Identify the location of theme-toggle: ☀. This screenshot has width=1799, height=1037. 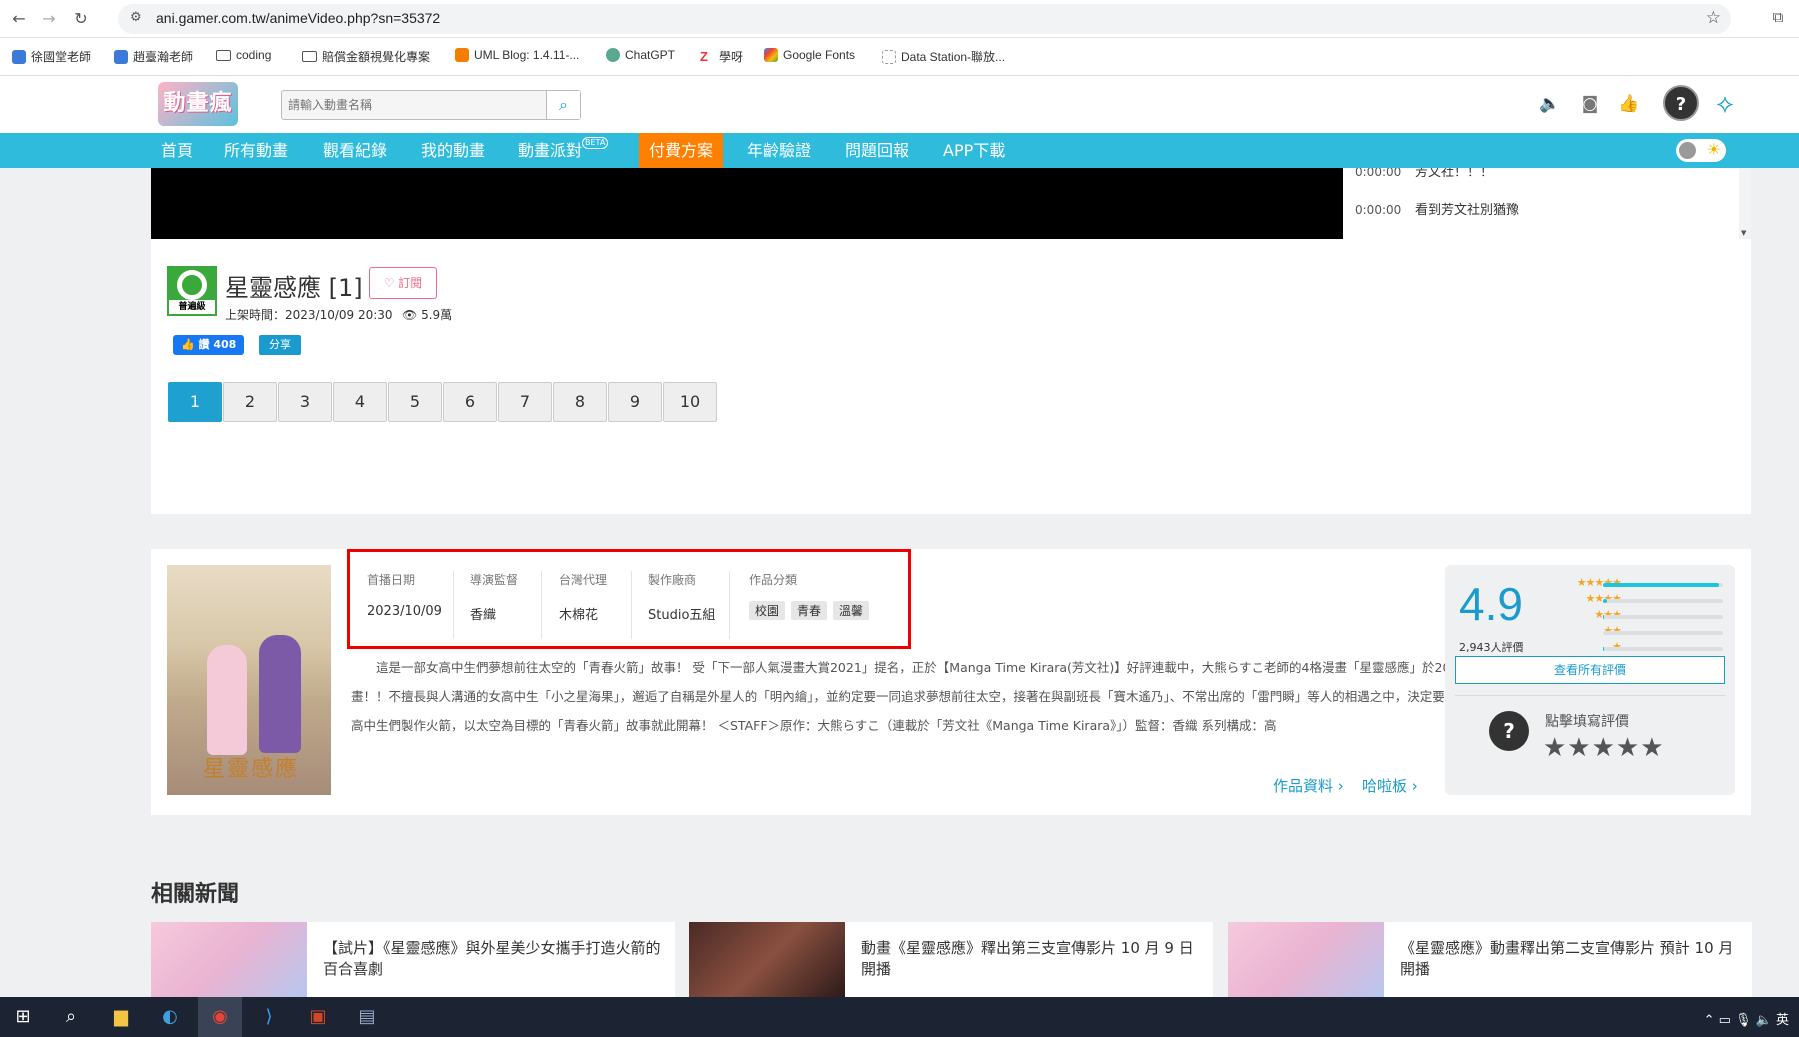
(1701, 150).